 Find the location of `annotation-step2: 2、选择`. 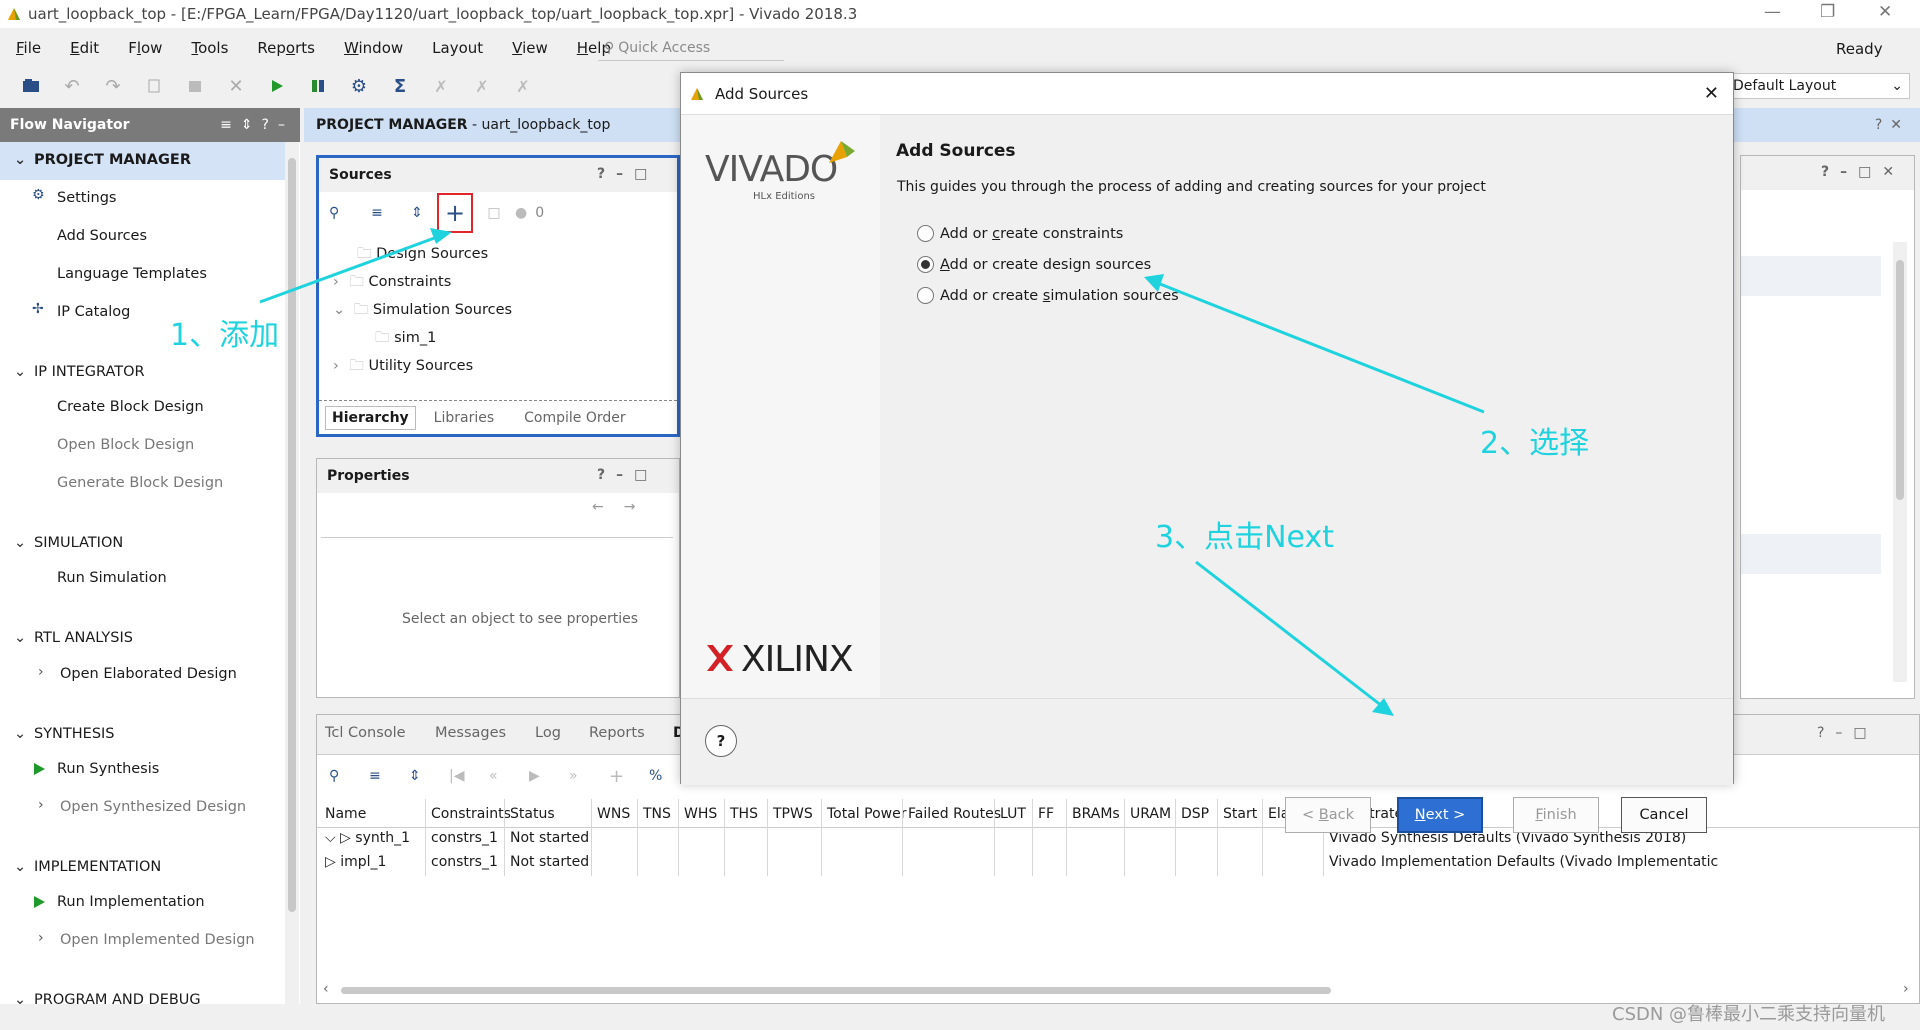

annotation-step2: 2、选择 is located at coordinates (1535, 443).